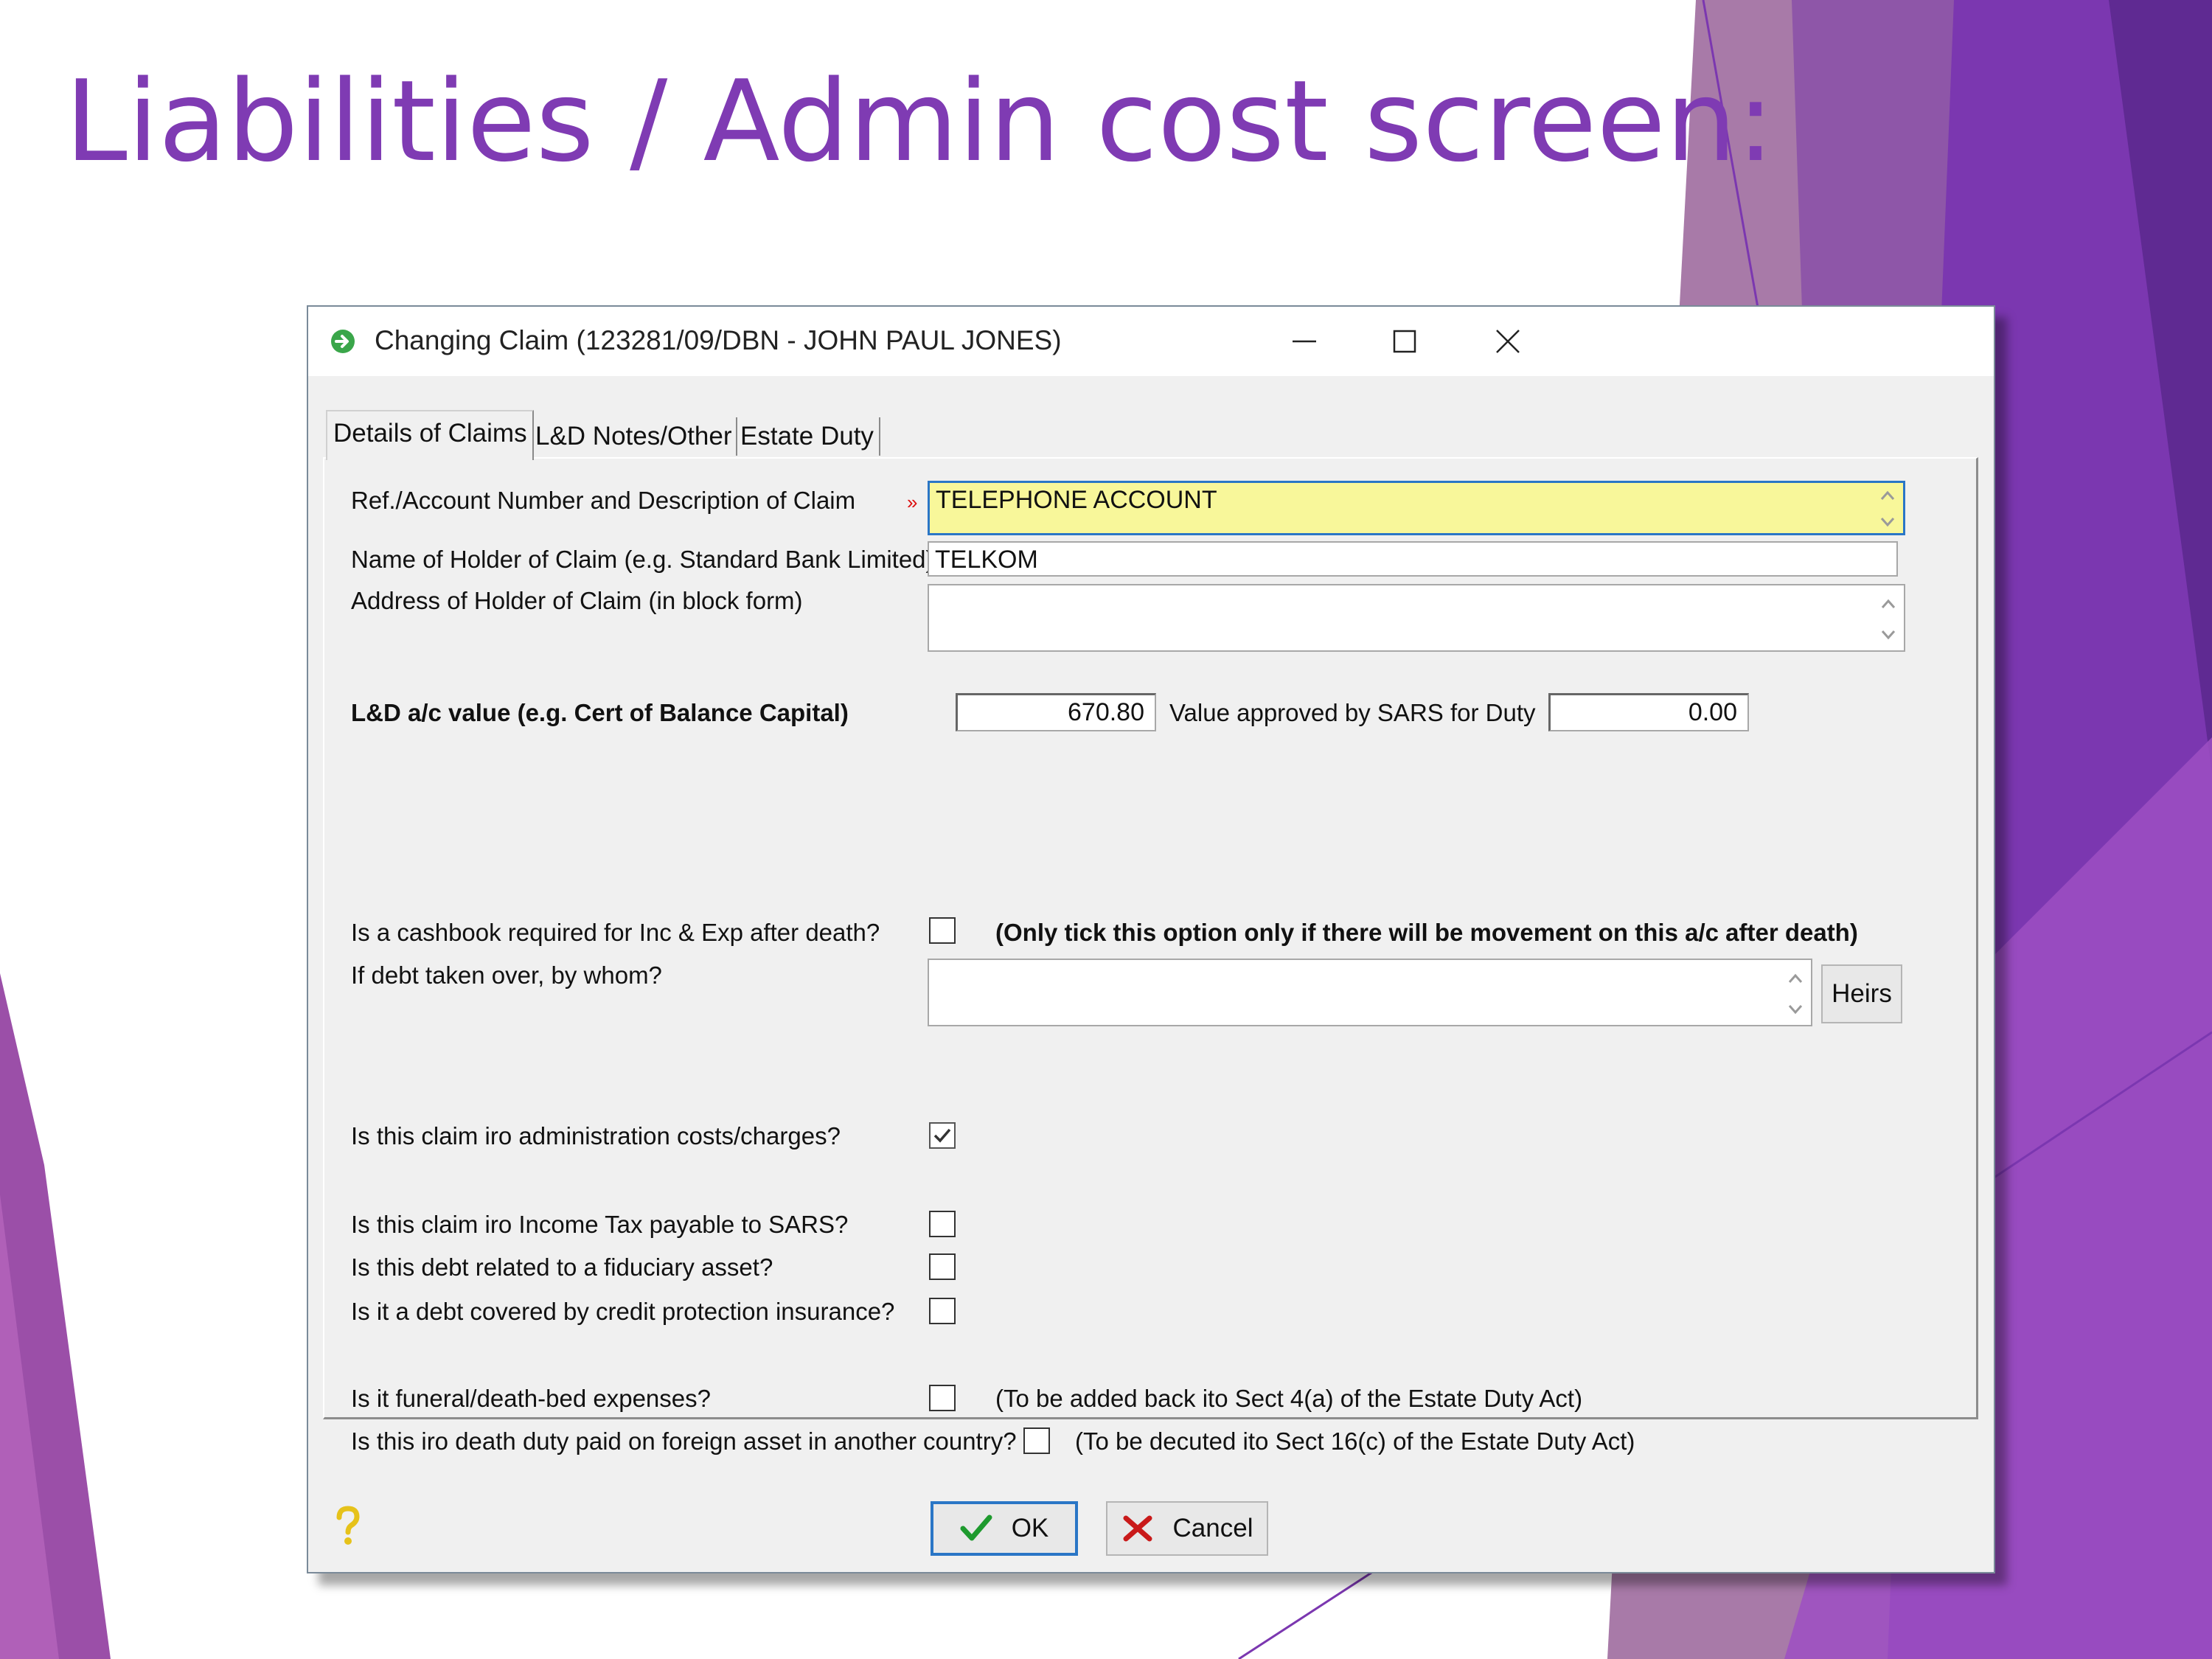  I want to click on minimize-button, so click(1304, 341).